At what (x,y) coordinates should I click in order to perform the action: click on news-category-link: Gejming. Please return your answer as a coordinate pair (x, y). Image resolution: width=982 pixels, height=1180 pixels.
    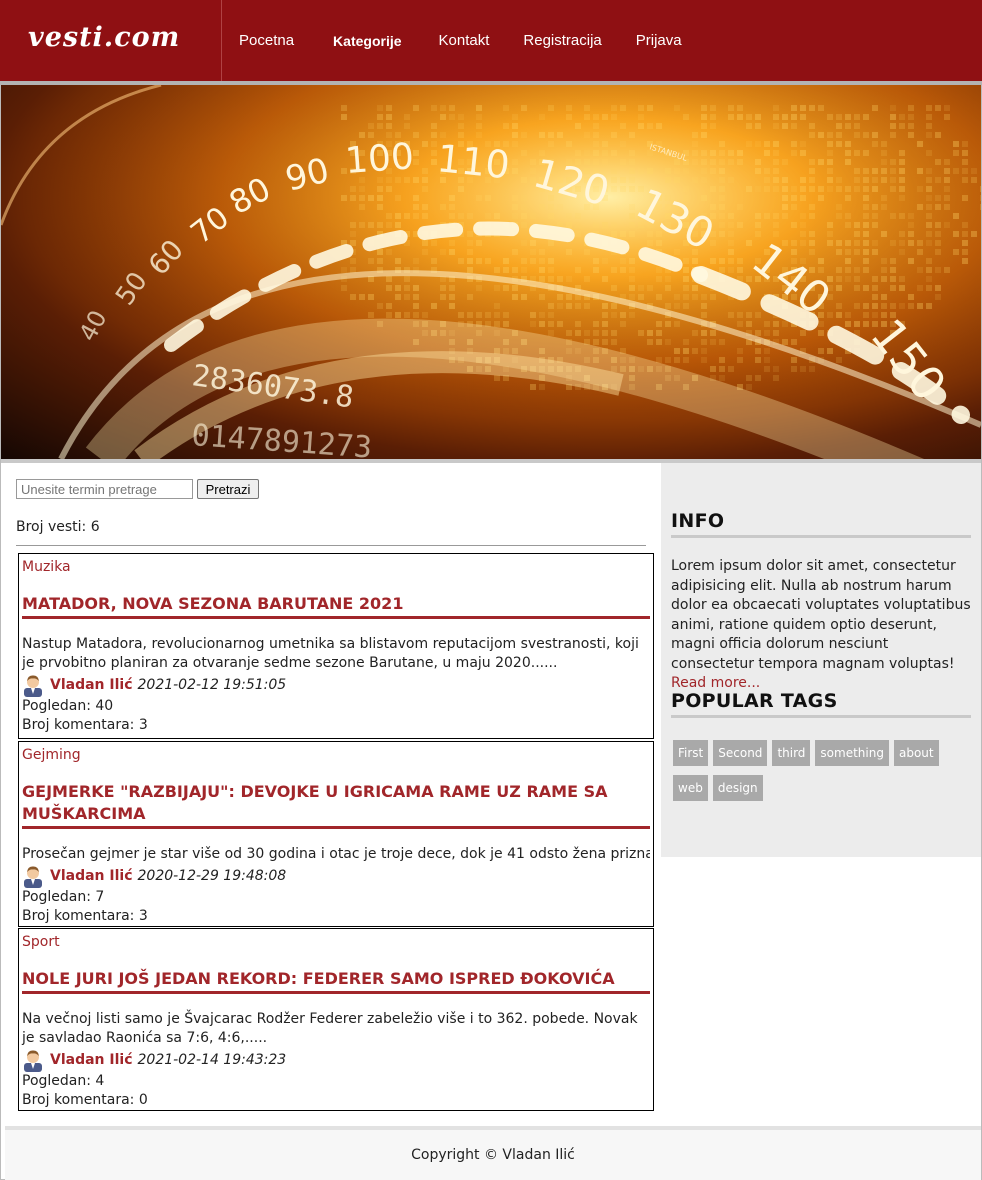
    Looking at the image, I should click on (336, 755).